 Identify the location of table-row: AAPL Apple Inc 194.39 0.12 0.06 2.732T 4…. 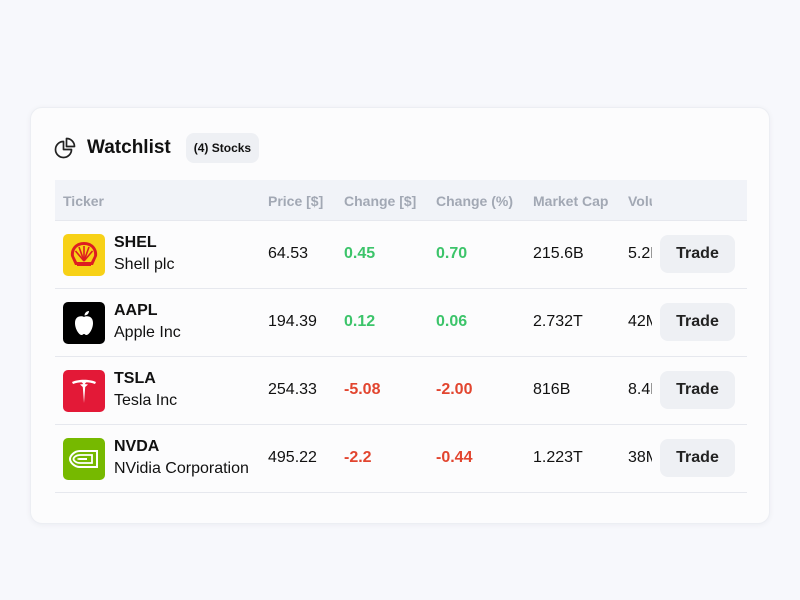
(401, 323).